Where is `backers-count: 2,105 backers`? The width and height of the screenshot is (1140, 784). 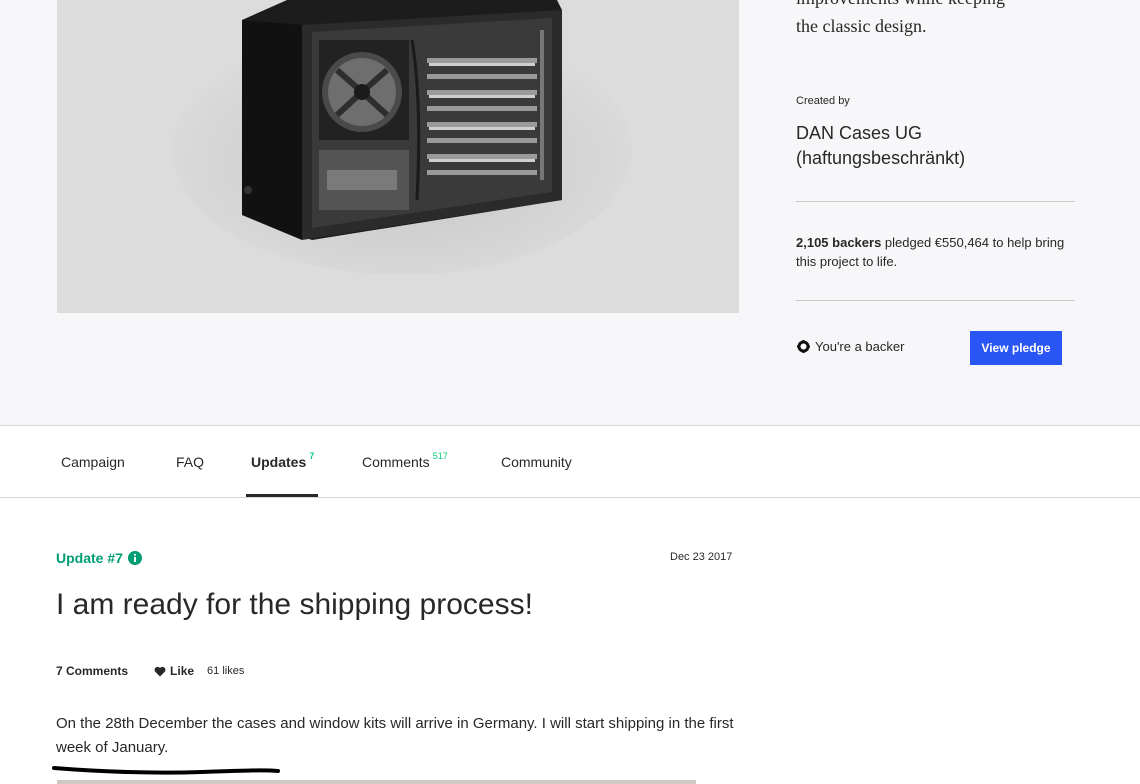 backers-count: 2,105 backers is located at coordinates (839, 242).